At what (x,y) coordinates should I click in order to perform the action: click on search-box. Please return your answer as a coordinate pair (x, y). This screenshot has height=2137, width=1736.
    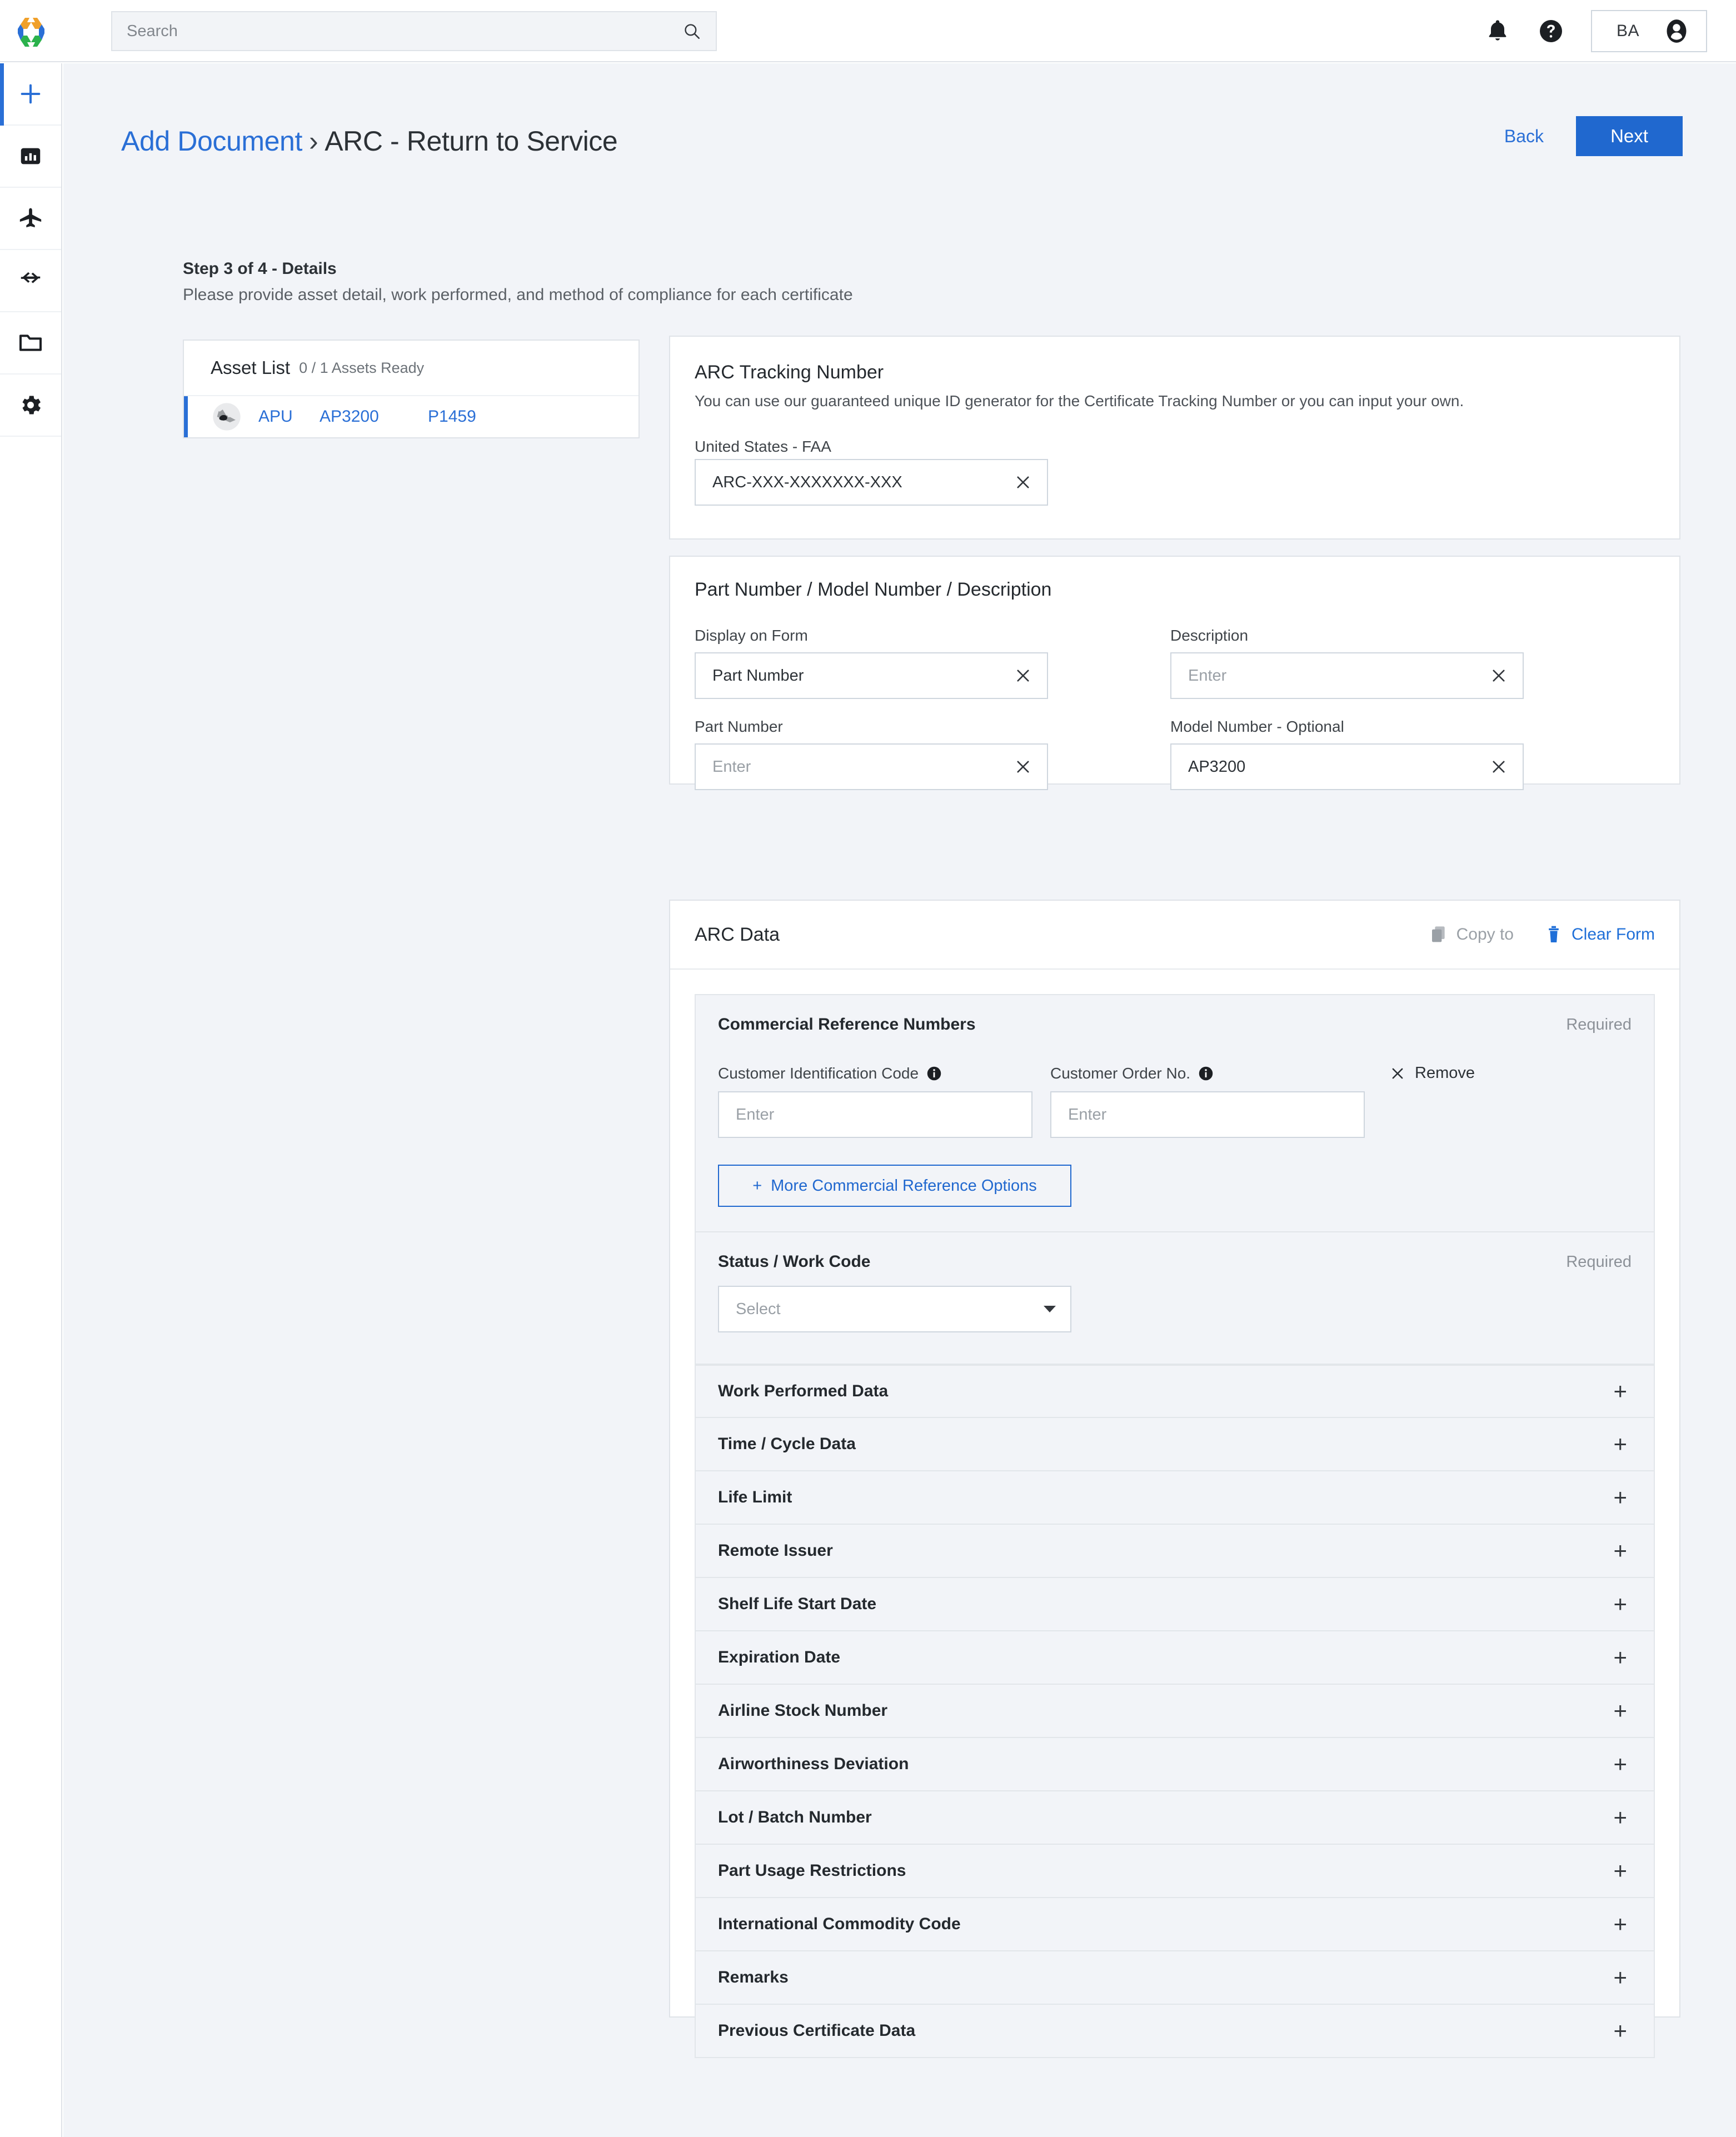
    Looking at the image, I should click on (414, 31).